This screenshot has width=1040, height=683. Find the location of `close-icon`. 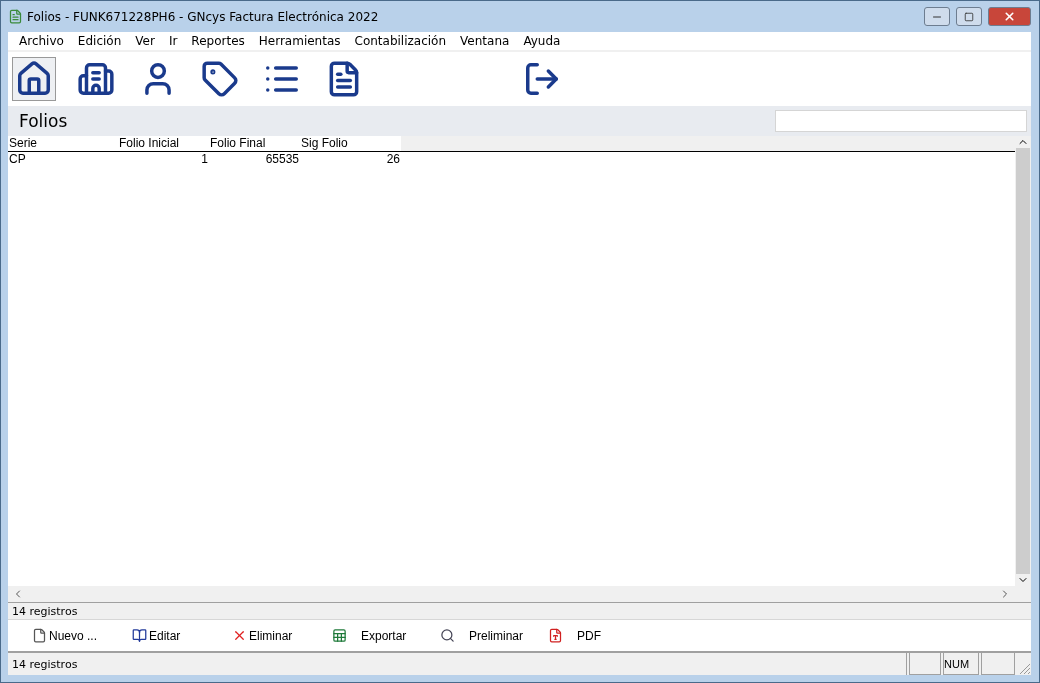

close-icon is located at coordinates (1009, 16).